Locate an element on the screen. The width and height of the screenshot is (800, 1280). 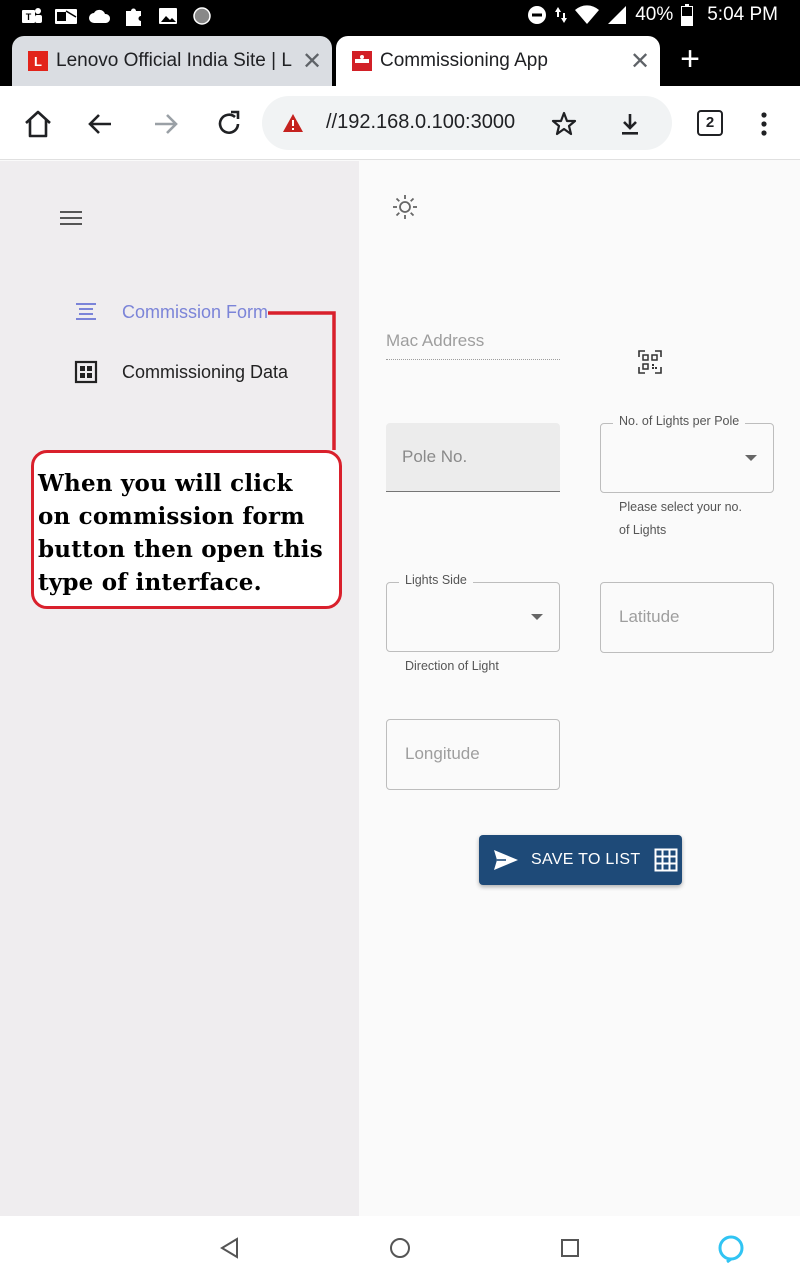
pole-no-placeholder: Pole No. is located at coordinates (435, 456).